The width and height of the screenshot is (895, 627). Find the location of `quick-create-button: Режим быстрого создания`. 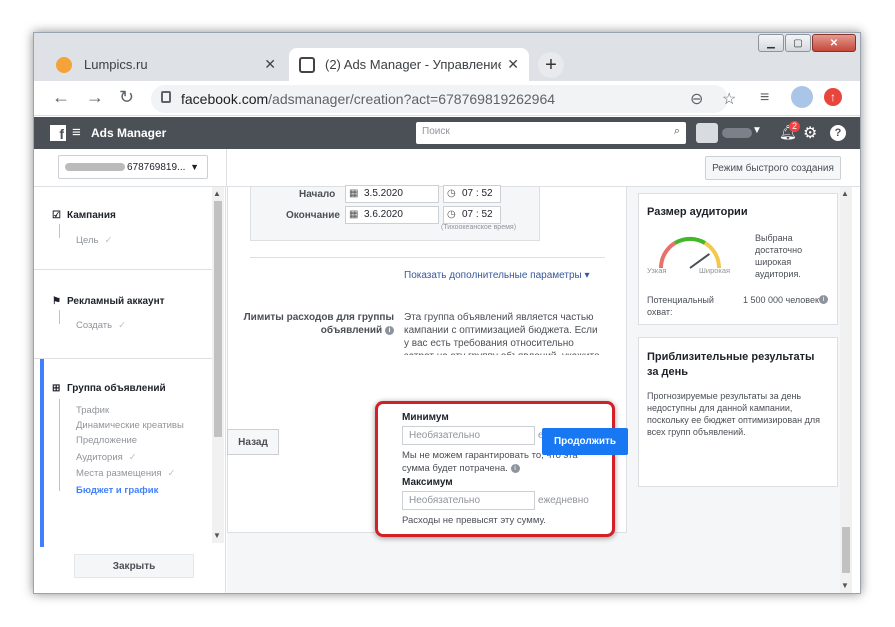

quick-create-button: Режим быстрого создания is located at coordinates (773, 168).